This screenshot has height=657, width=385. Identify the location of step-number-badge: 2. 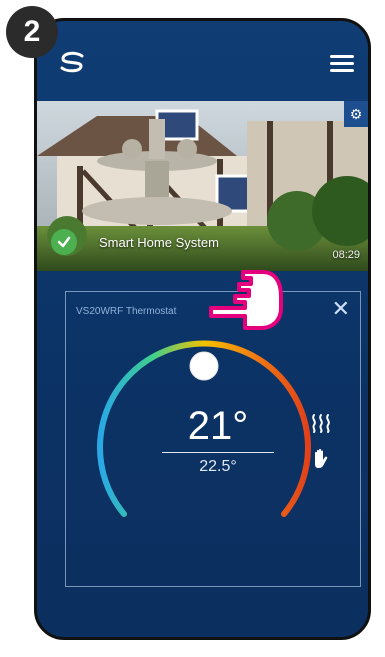
(32, 32).